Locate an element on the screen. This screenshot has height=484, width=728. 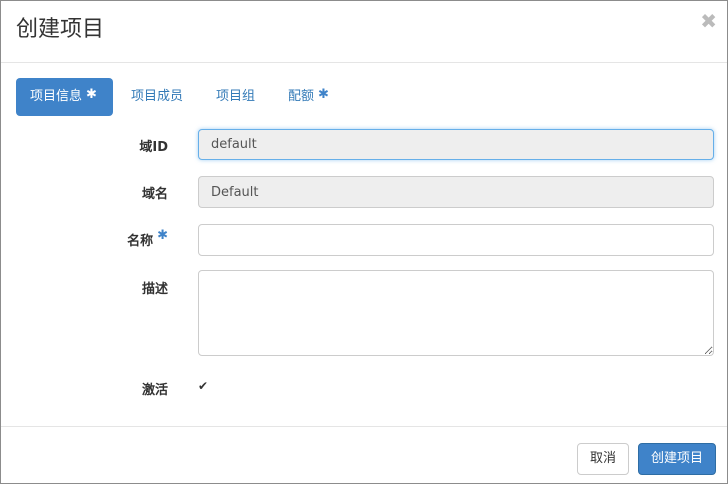
description-field is located at coordinates (456, 313).